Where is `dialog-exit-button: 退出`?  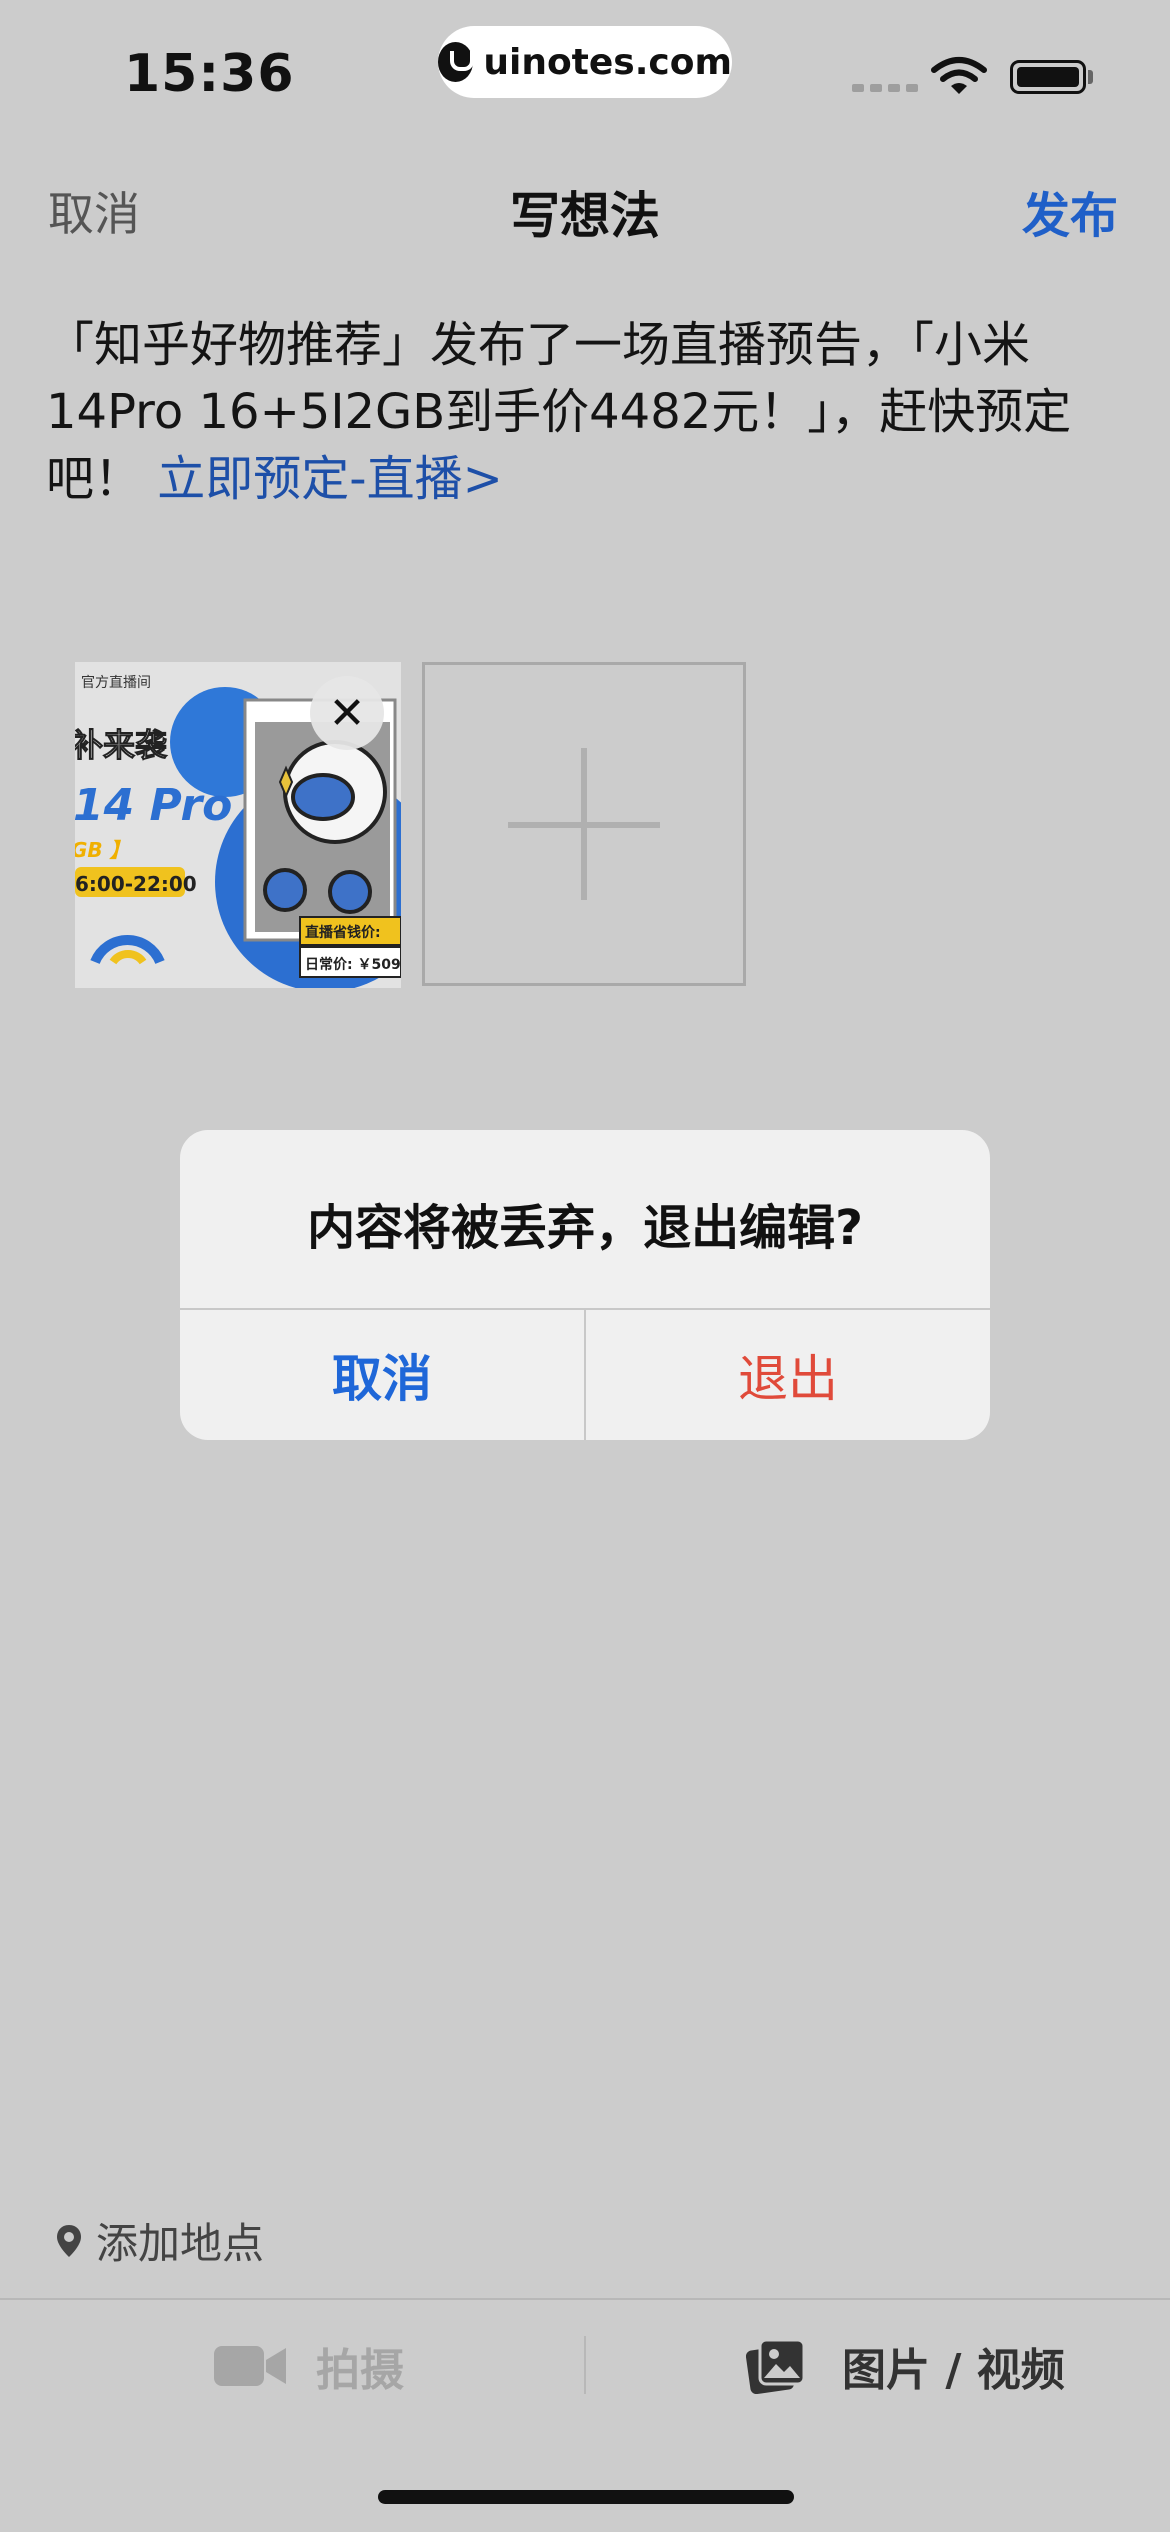 dialog-exit-button: 退出 is located at coordinates (788, 1375).